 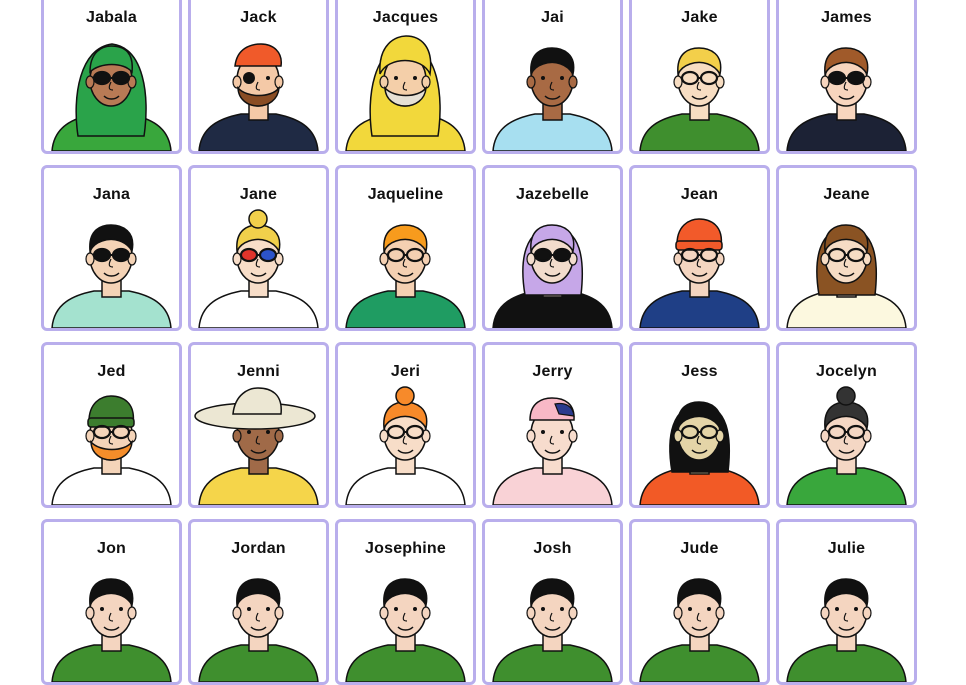 I want to click on character-card: Jane, so click(x=258, y=248).